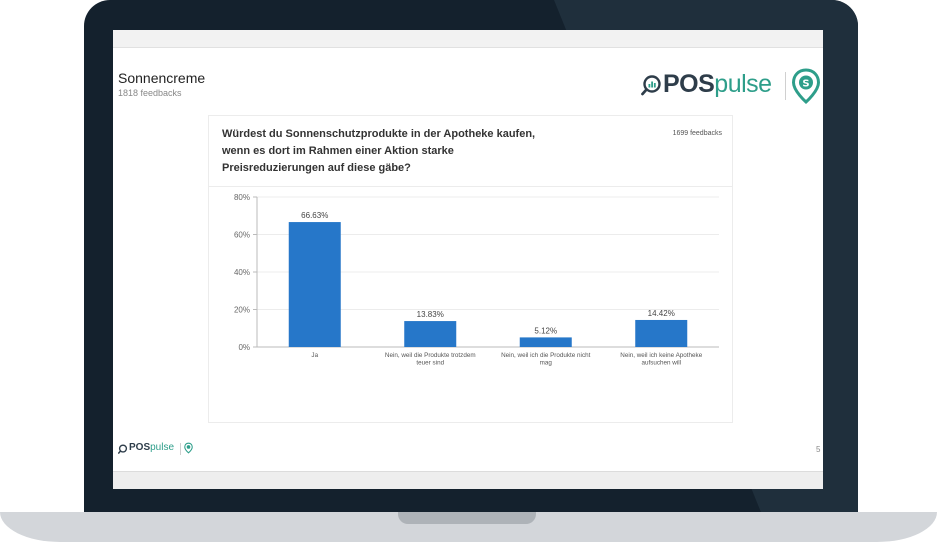 The height and width of the screenshot is (549, 937). I want to click on svg-text: S, so click(805, 84).